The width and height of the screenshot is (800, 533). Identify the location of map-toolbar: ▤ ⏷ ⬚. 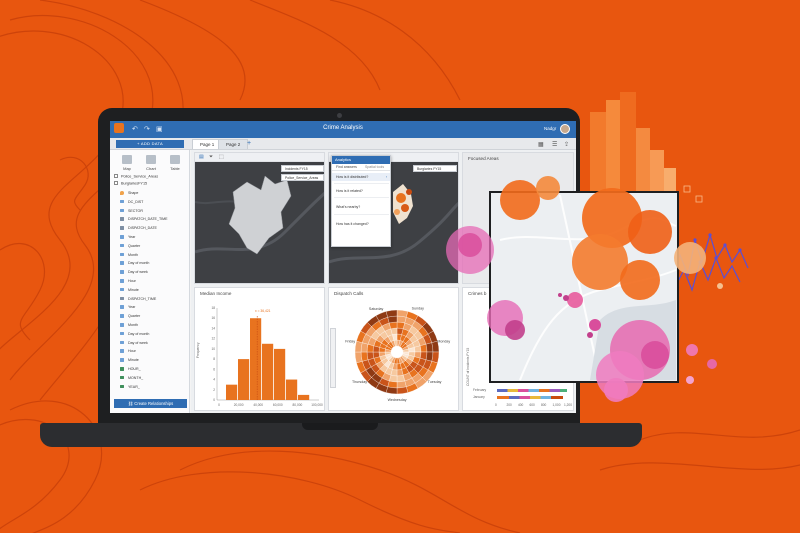
(259, 157).